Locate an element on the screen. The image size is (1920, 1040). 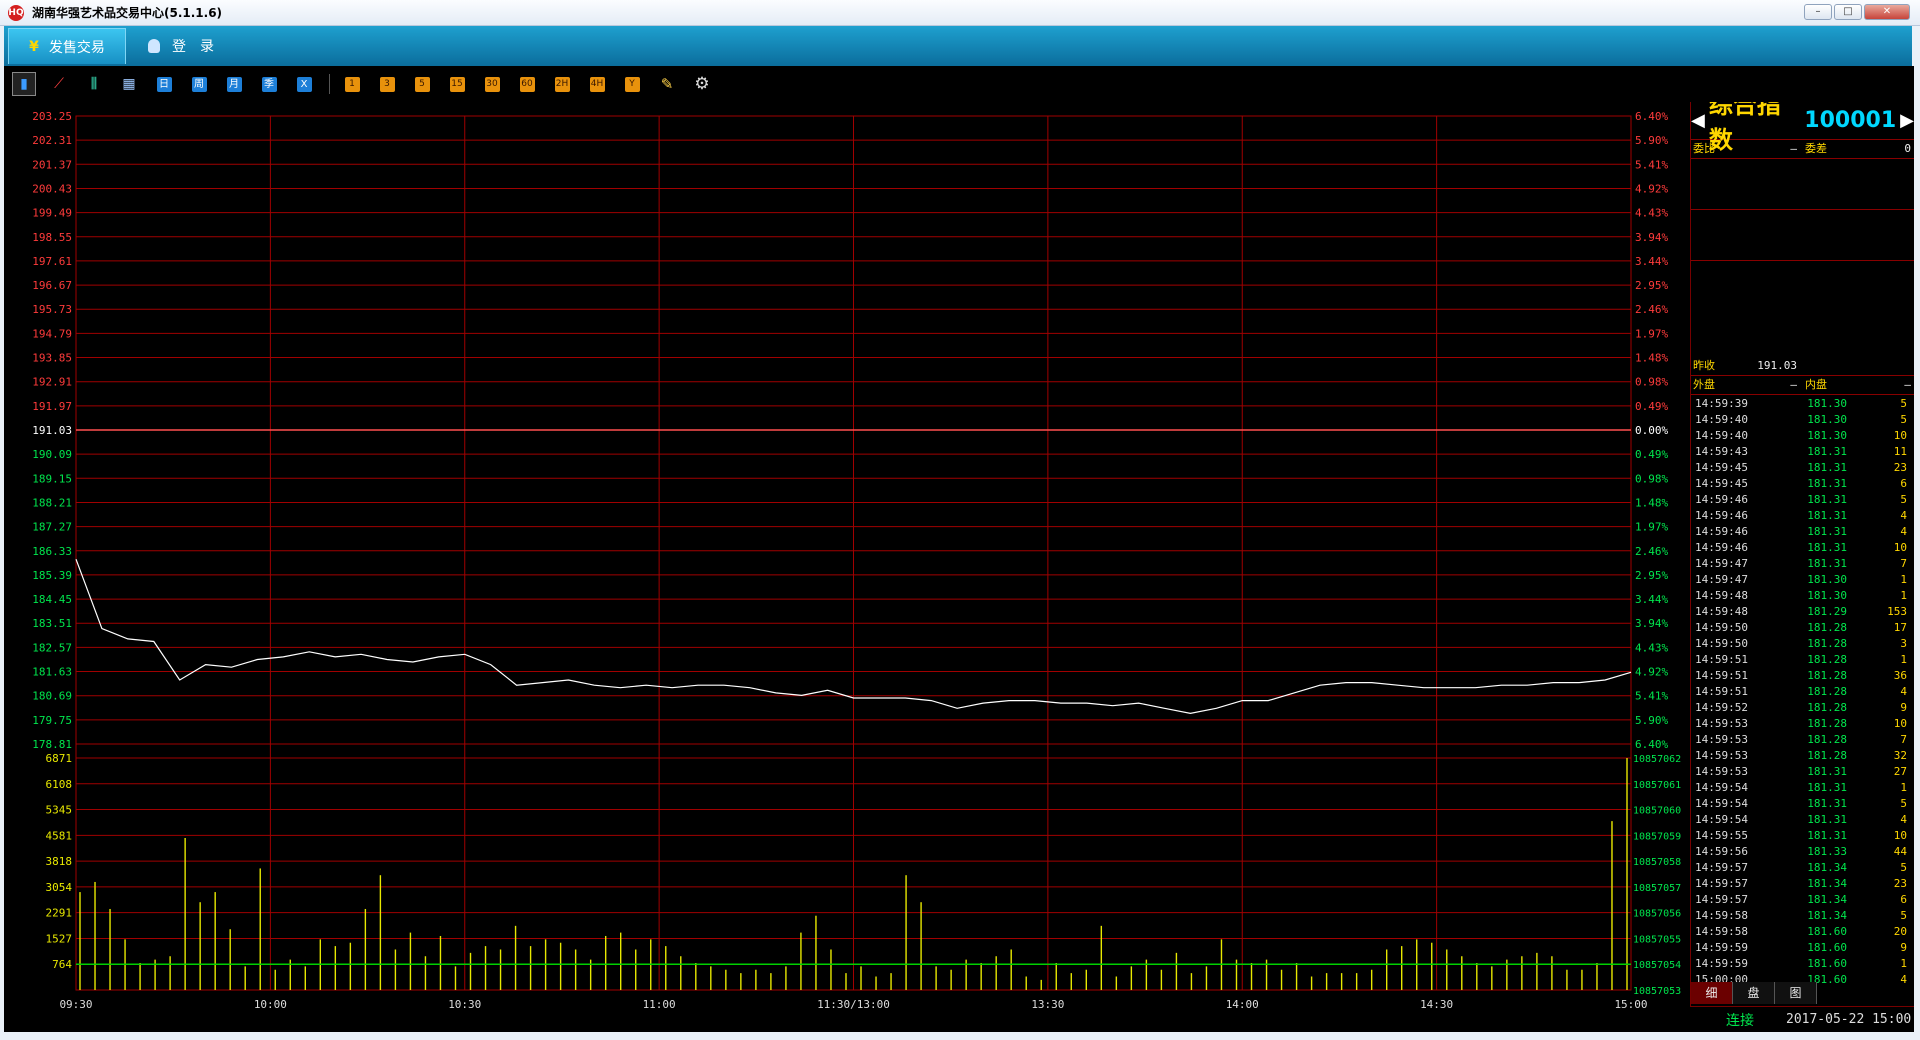
tick-volume: 17 is located at coordinates (1900, 627).